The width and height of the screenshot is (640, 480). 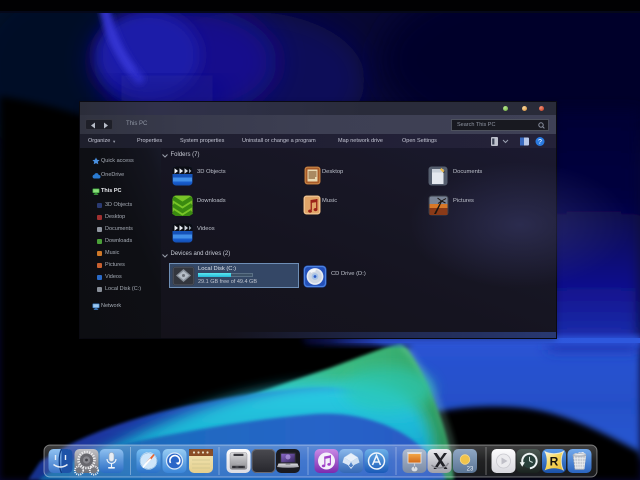 I want to click on svg-text: 23, so click(x=470, y=470).